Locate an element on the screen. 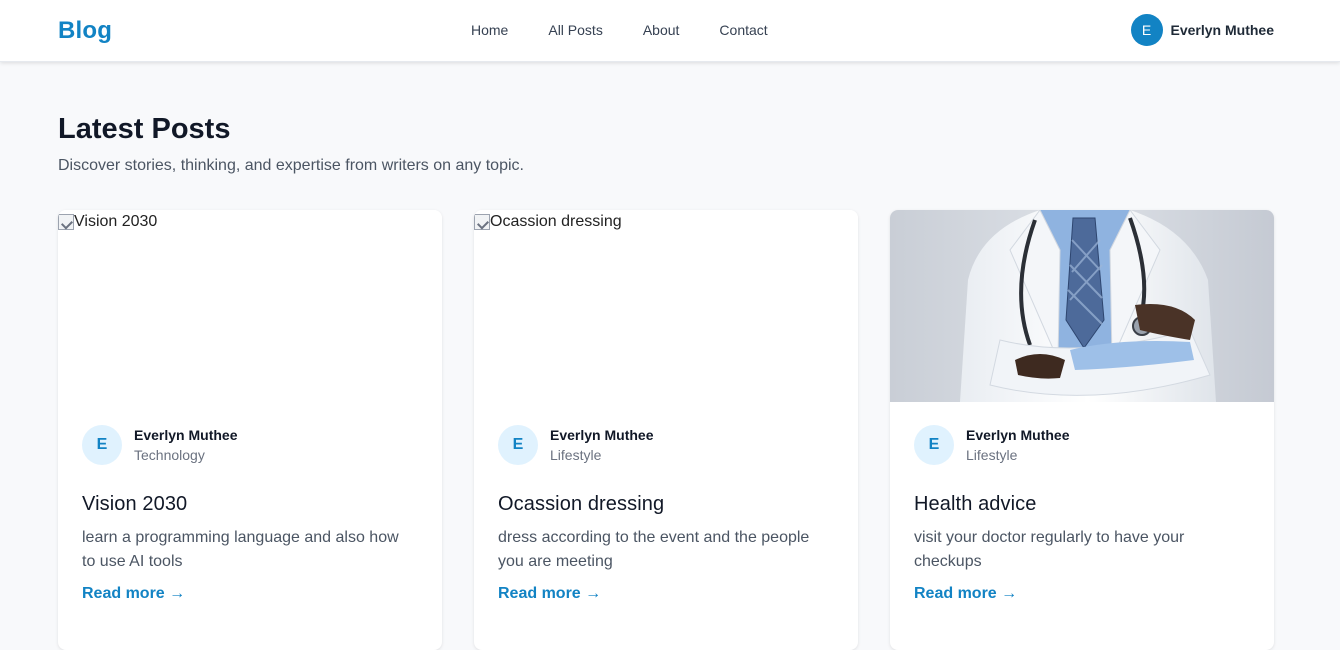 This screenshot has height=650, width=1340. page-title: Latest Posts is located at coordinates (144, 129).